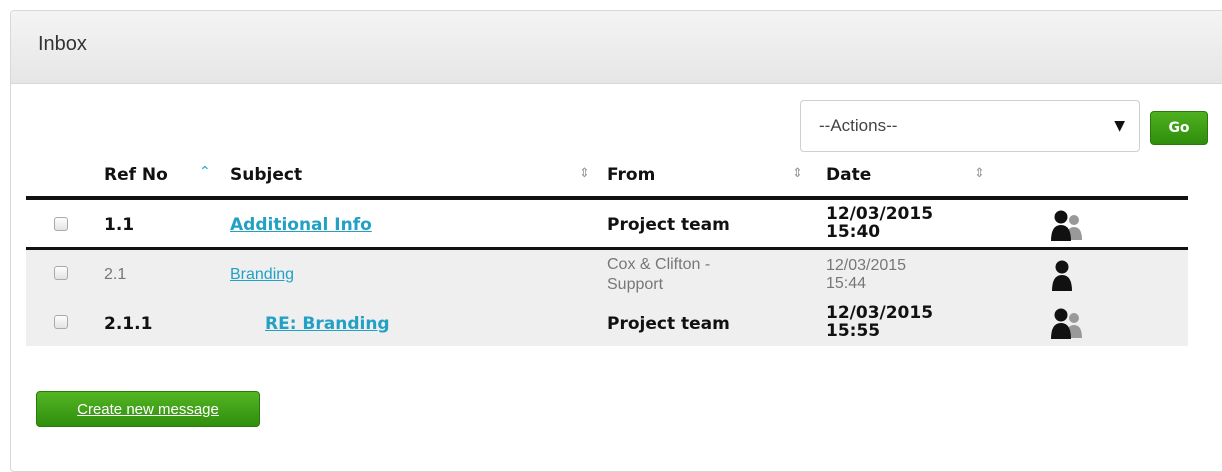  Describe the element at coordinates (327, 324) in the screenshot. I see `row-subject-link: RE: Branding` at that location.